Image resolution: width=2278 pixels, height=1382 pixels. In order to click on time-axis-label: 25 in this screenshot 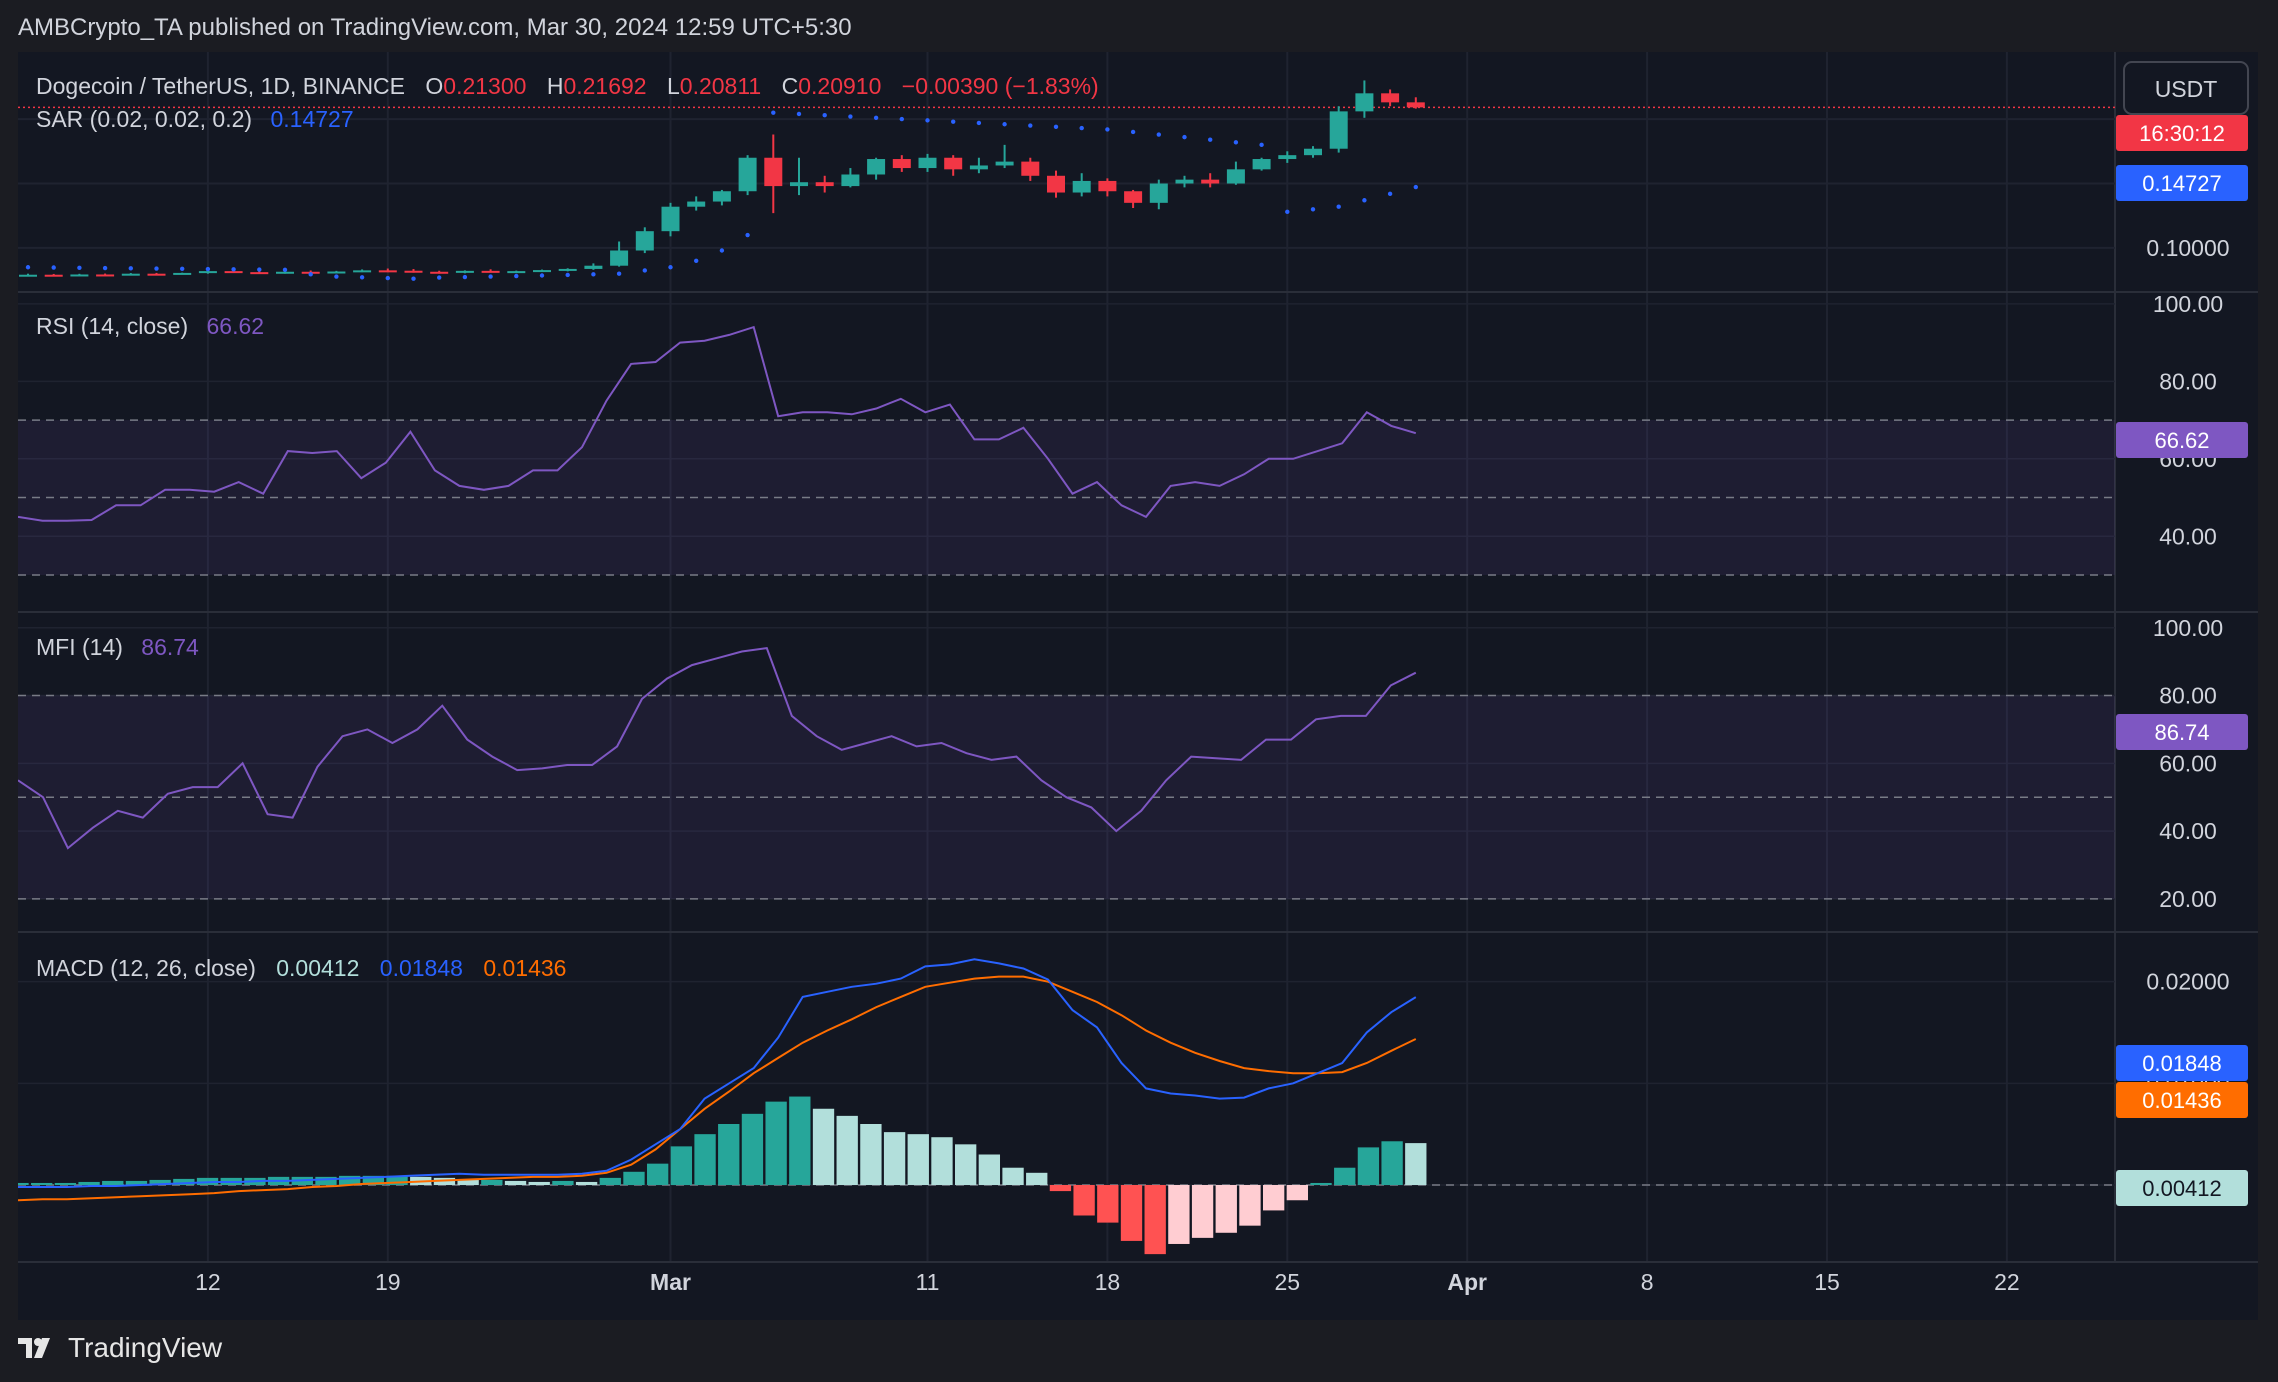, I will do `click(1288, 1282)`.